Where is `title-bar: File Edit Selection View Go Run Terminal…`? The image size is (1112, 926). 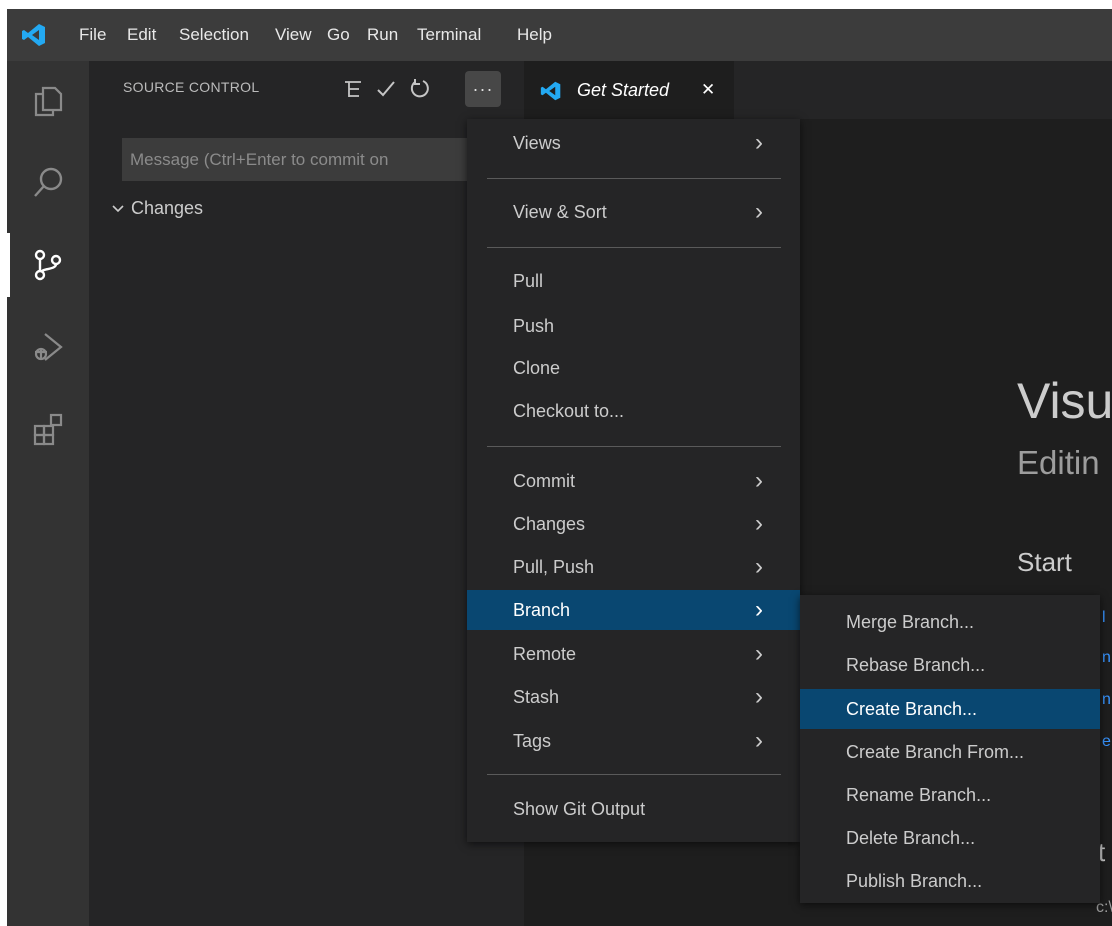 title-bar: File Edit Selection View Go Run Terminal… is located at coordinates (559, 35).